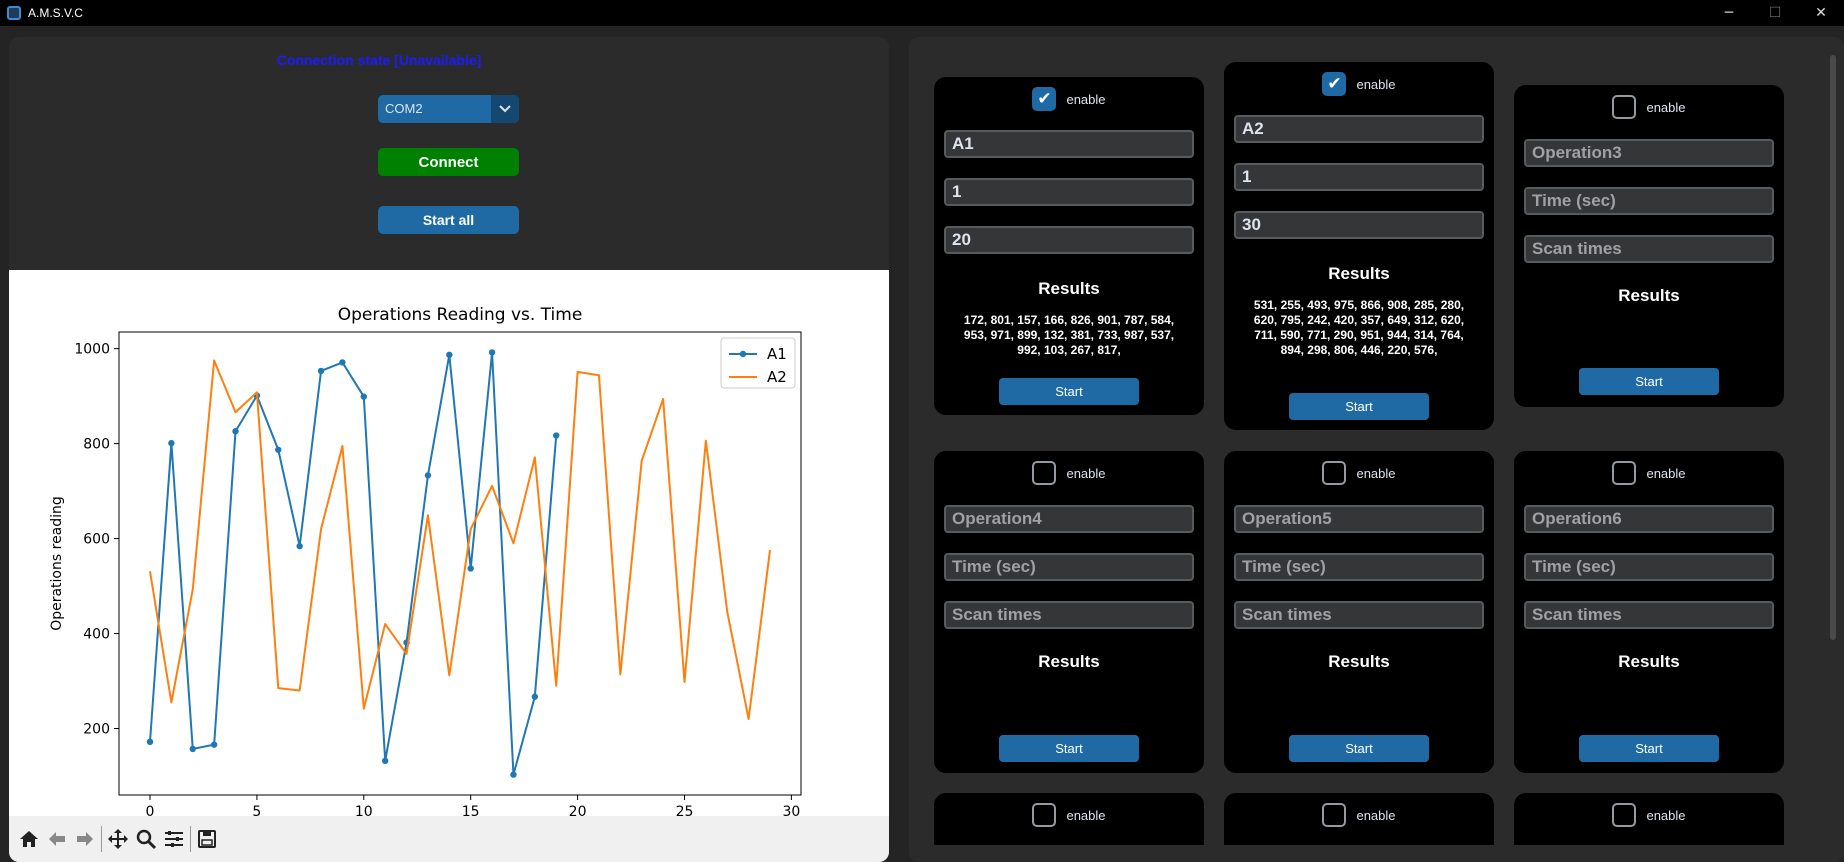 The width and height of the screenshot is (1844, 862). What do you see at coordinates (55, 13) in the screenshot?
I see `window-title: A.M.S.V.C` at bounding box center [55, 13].